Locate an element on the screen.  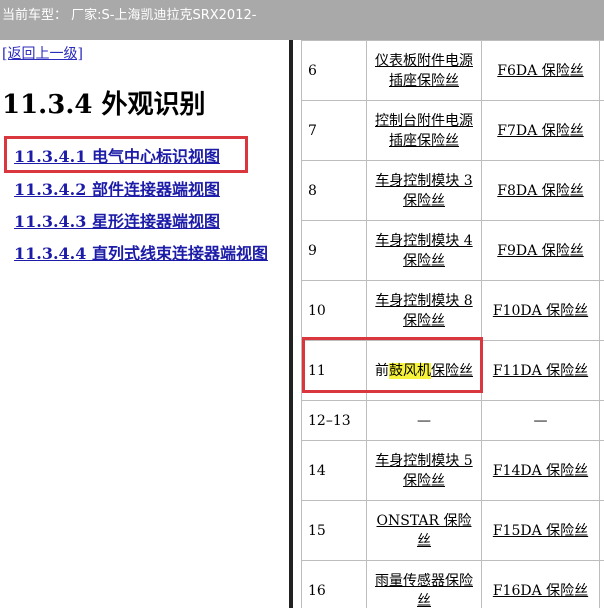
fuse-description-text: 仪表板附件电源插座保险丝 is located at coordinates (424, 70).